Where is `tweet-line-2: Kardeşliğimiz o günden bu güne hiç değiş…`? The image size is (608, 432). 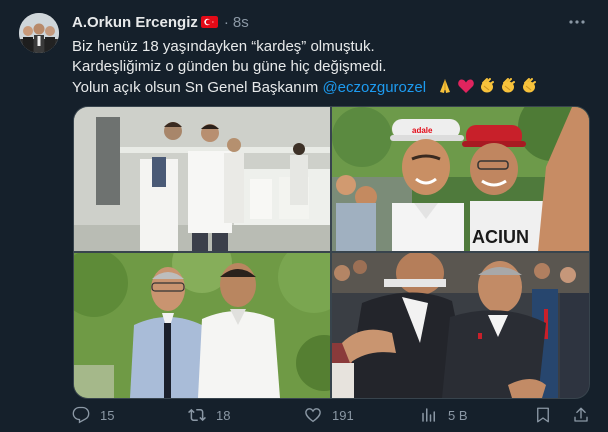 tweet-line-2: Kardeşliğimiz o günden bu güne hiç değiş… is located at coordinates (229, 66).